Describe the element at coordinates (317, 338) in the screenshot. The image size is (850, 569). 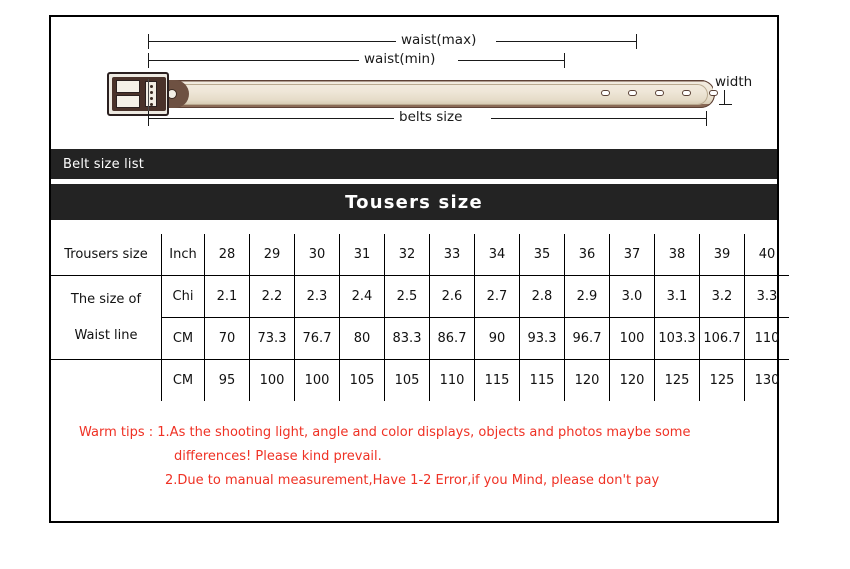
I see `table-cell: 76.7` at that location.